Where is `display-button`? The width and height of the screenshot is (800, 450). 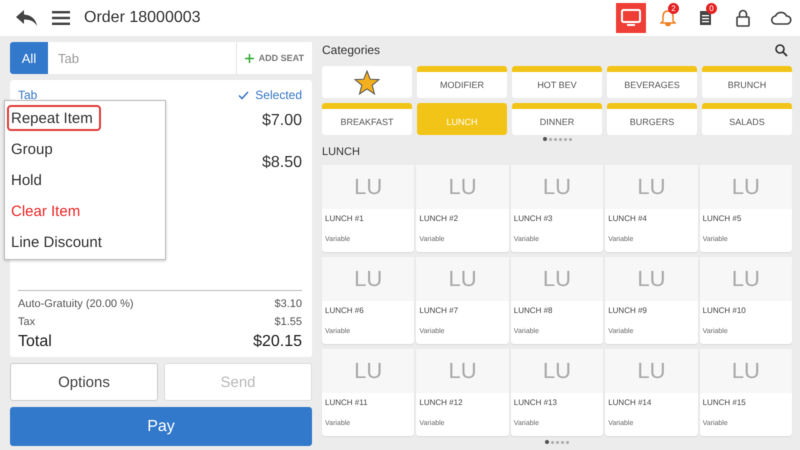 display-button is located at coordinates (631, 18).